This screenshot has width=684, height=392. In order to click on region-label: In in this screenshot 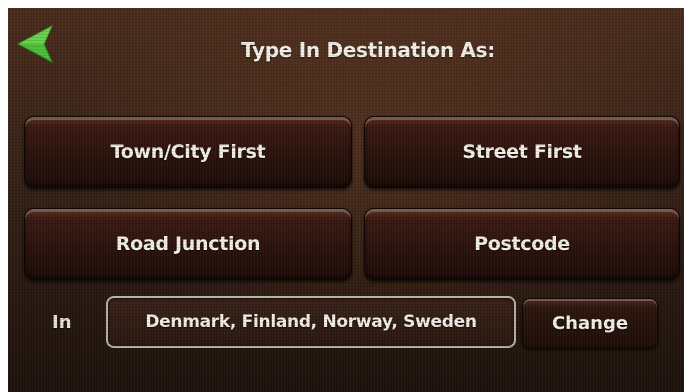, I will do `click(62, 322)`.